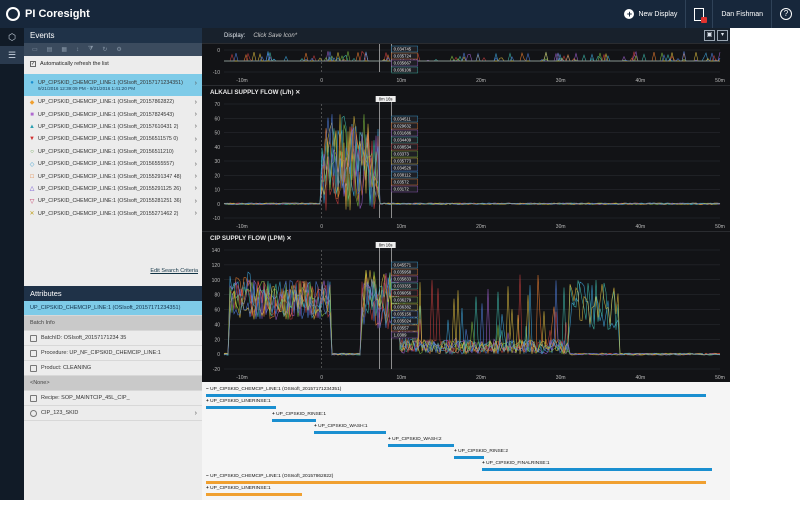  I want to click on list-icon: ▤, so click(50, 49).